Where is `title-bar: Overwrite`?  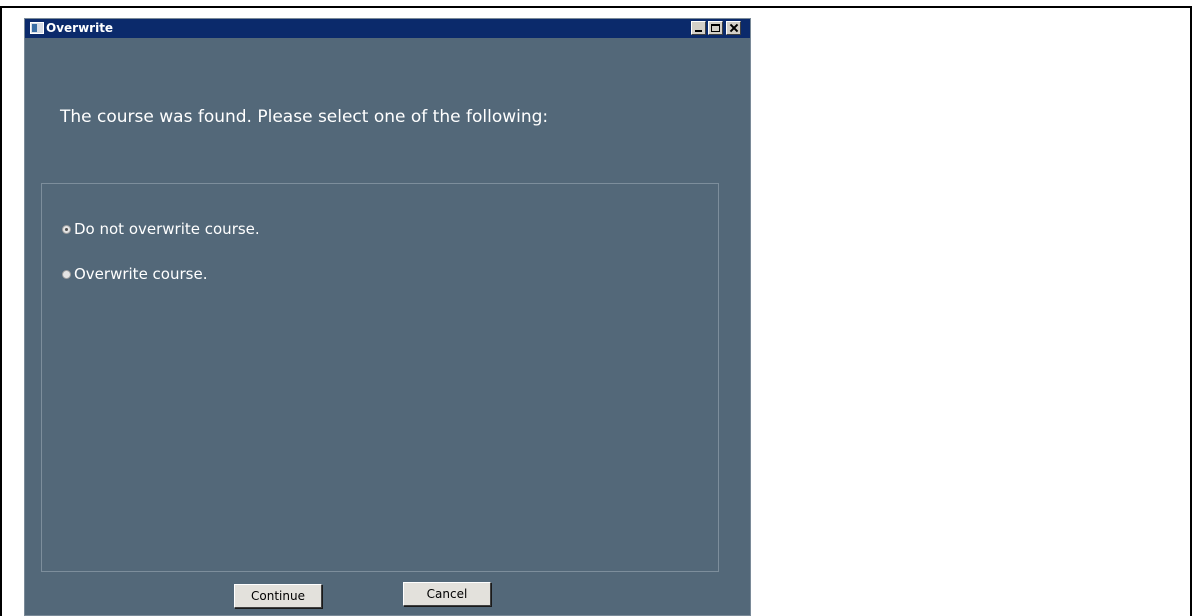 title-bar: Overwrite is located at coordinates (387, 28).